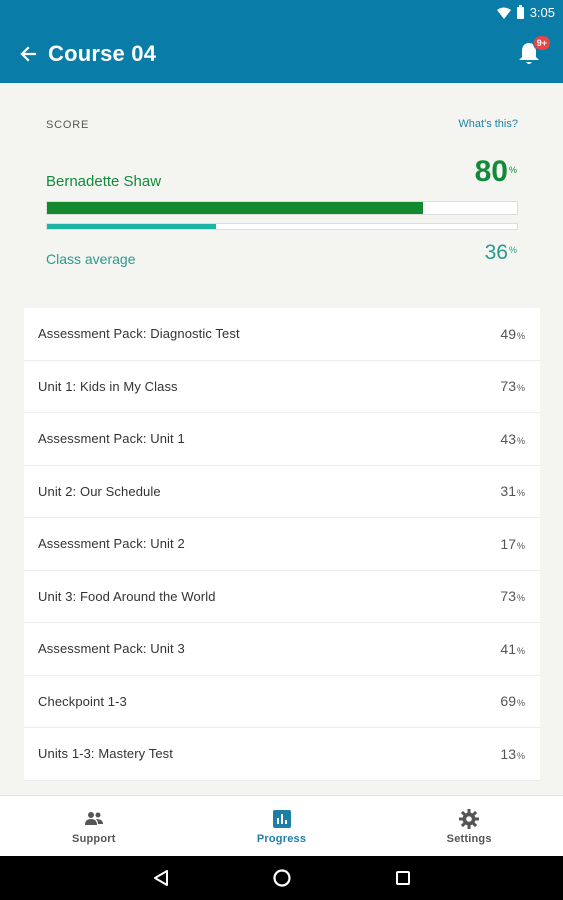 This screenshot has height=900, width=563. What do you see at coordinates (91, 259) in the screenshot?
I see `class-average-label: Class average` at bounding box center [91, 259].